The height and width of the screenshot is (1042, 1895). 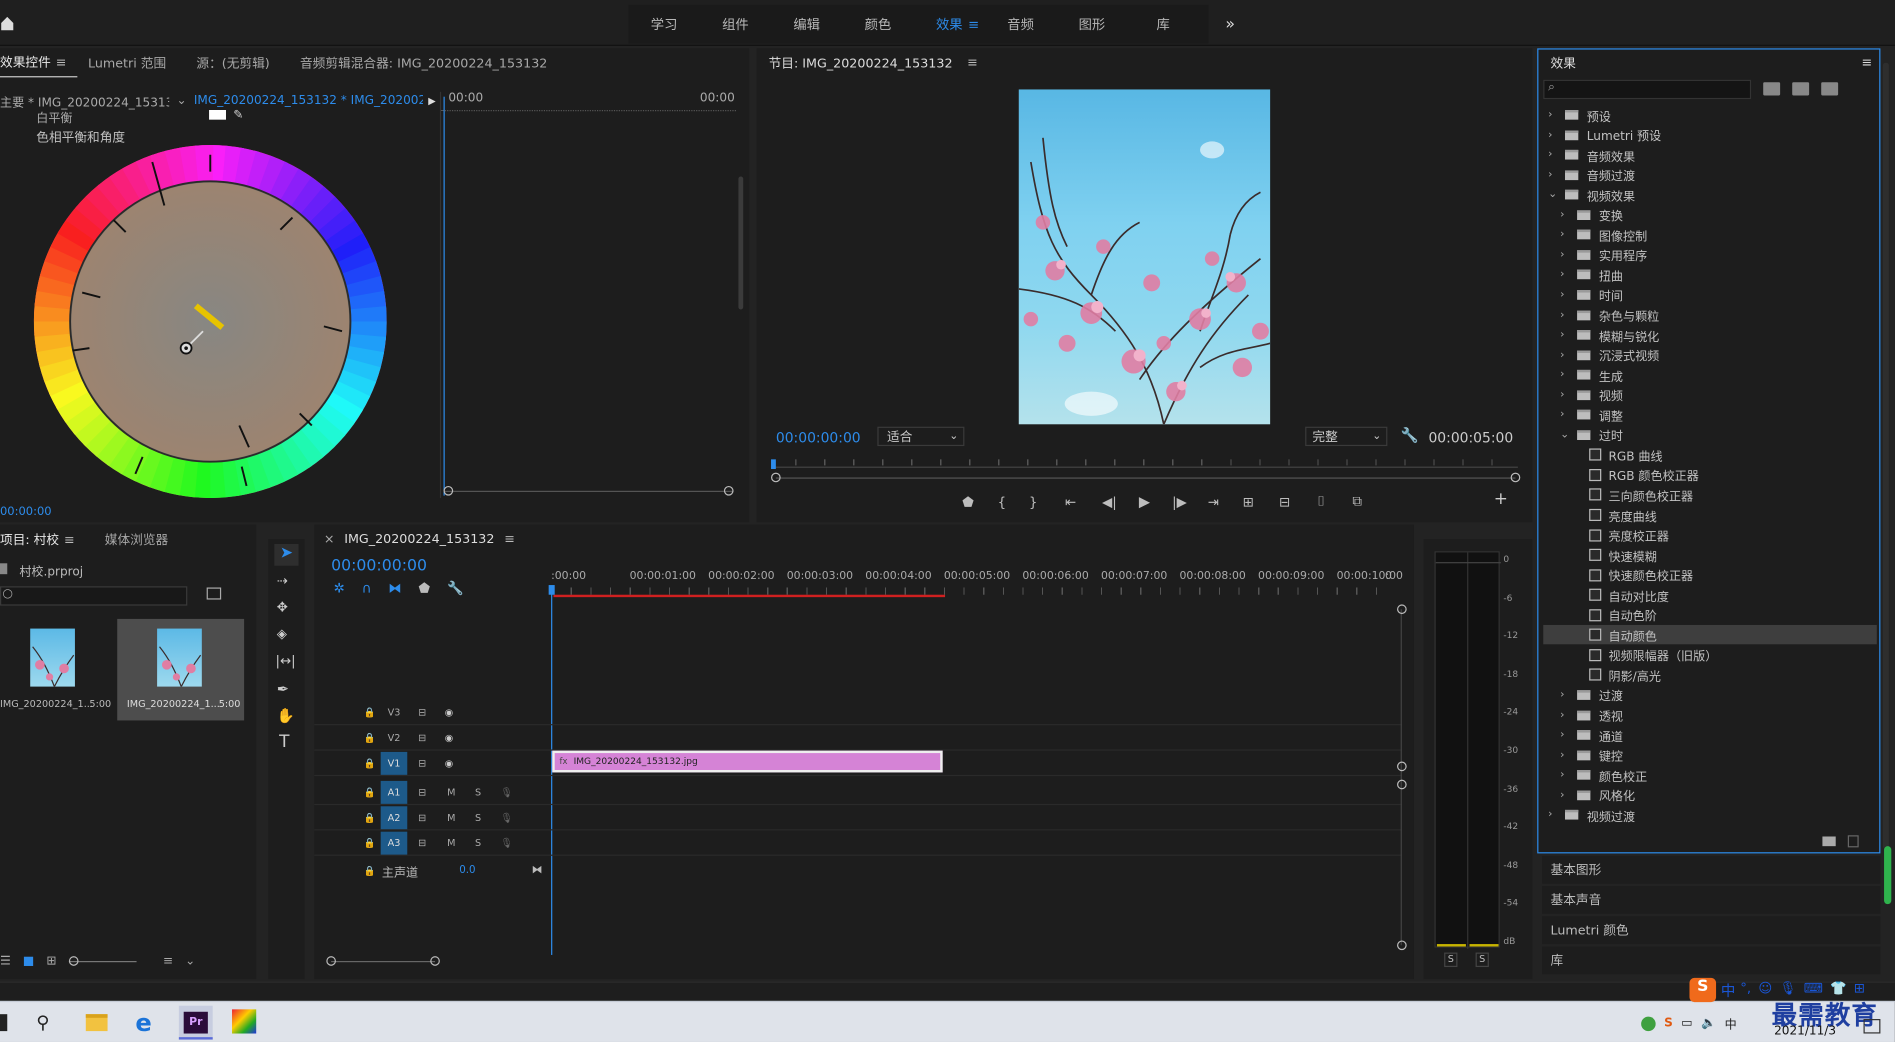 What do you see at coordinates (741, 243) in the screenshot?
I see `scrollbar` at bounding box center [741, 243].